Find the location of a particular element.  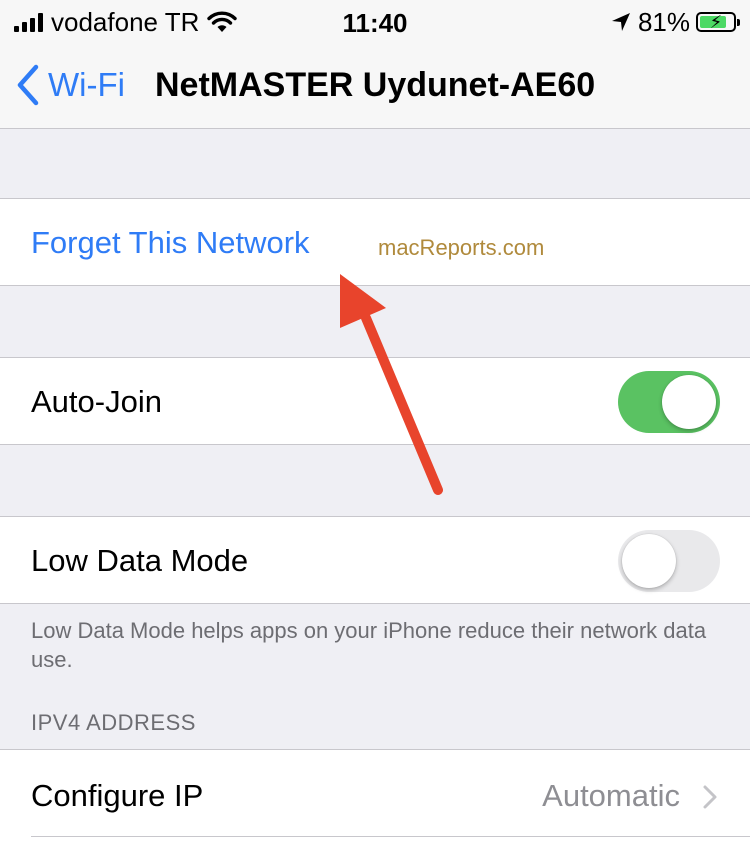

status-right: 81% ⚡ is located at coordinates (675, 21).